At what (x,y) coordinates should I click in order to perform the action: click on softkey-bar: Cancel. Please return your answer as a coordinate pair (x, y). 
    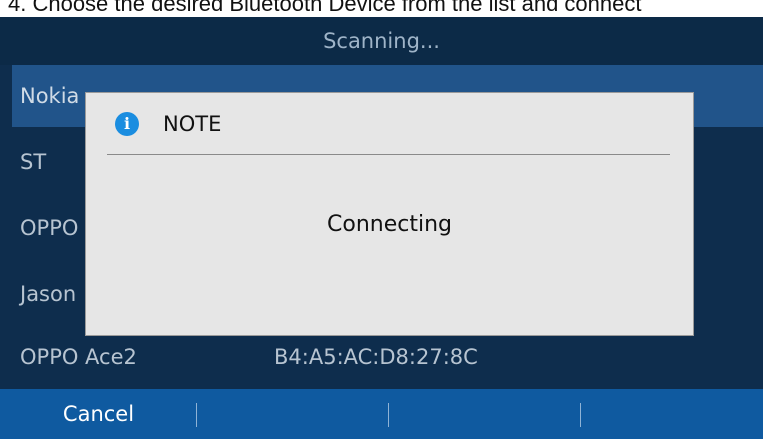
    Looking at the image, I should click on (381, 414).